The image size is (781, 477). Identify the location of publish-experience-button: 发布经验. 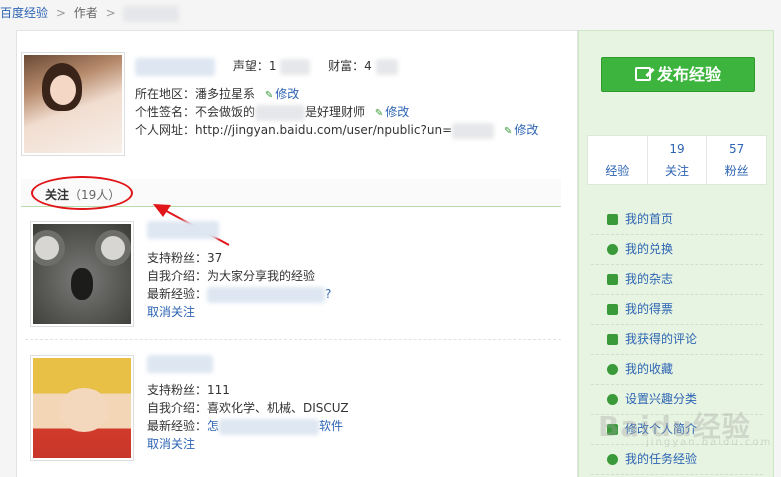
(678, 74).